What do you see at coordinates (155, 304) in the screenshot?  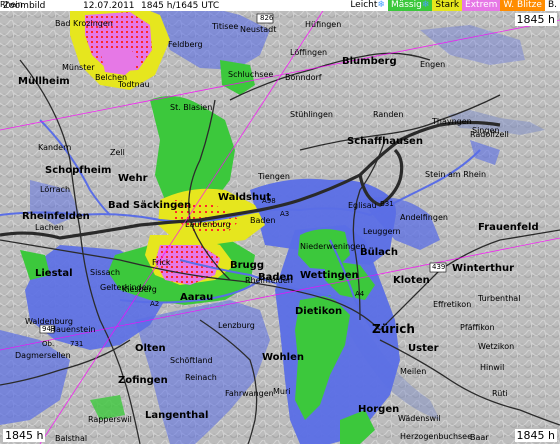 I see `road-number: A2` at bounding box center [155, 304].